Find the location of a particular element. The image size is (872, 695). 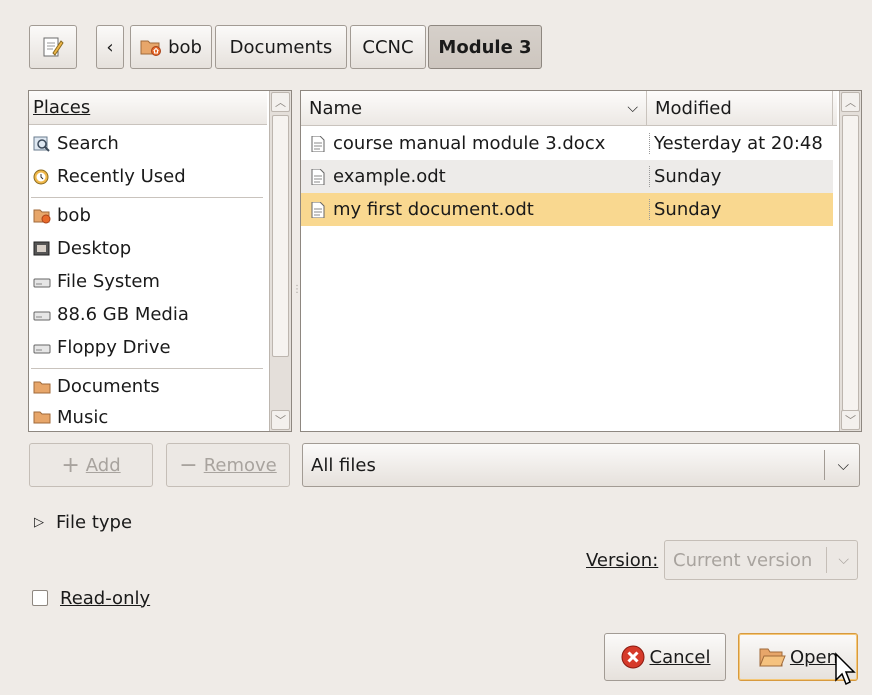

read-only-checkbox: Read-only is located at coordinates (91, 598).